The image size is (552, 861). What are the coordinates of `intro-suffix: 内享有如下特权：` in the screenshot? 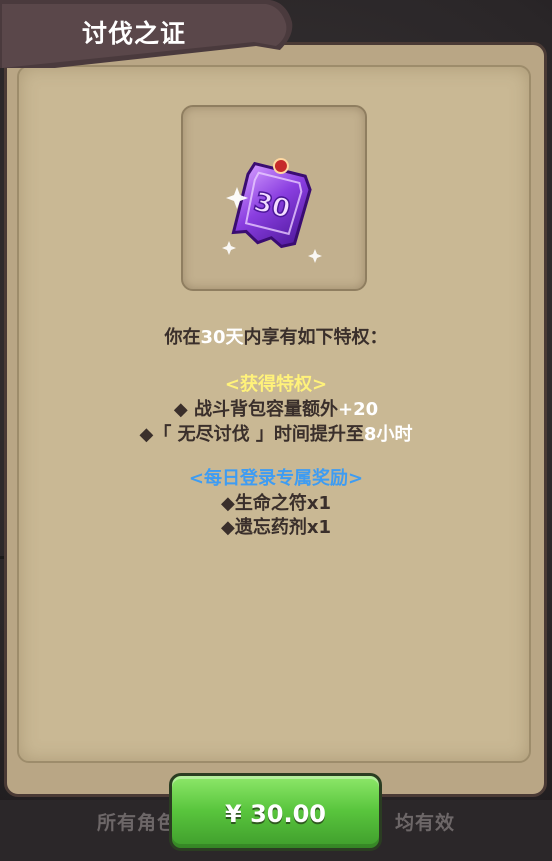 It's located at (315, 337).